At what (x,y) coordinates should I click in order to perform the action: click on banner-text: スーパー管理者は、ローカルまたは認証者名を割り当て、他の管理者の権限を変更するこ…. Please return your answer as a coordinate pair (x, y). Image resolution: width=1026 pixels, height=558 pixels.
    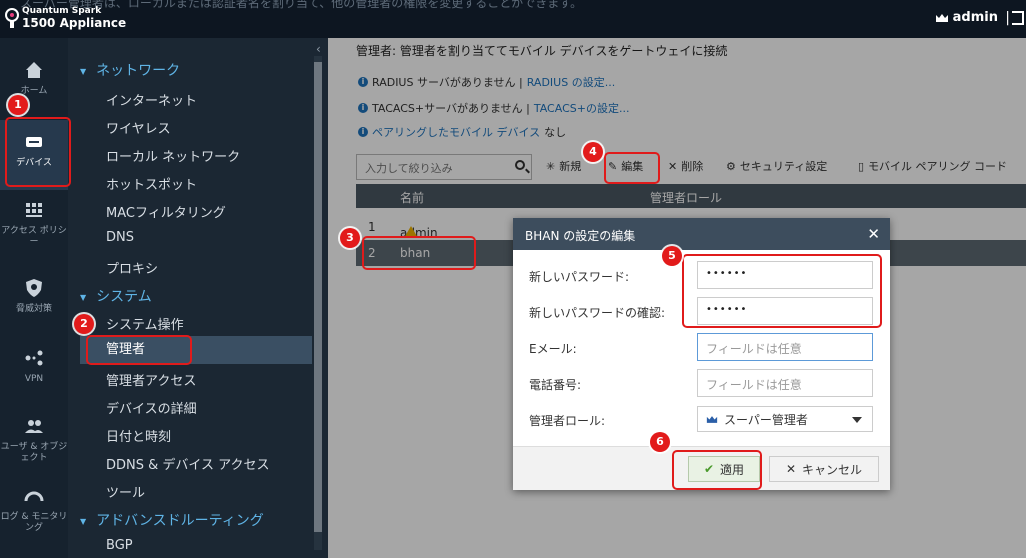
    Looking at the image, I should click on (301, 5).